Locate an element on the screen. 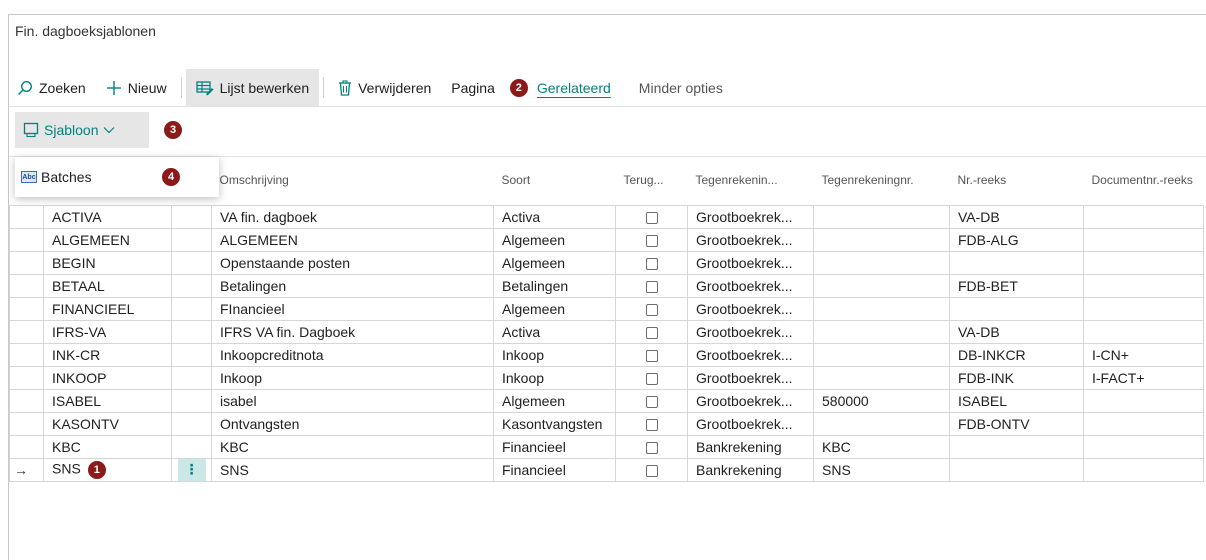 The width and height of the screenshot is (1206, 560). cell-name: SNS 1 is located at coordinates (107, 469).